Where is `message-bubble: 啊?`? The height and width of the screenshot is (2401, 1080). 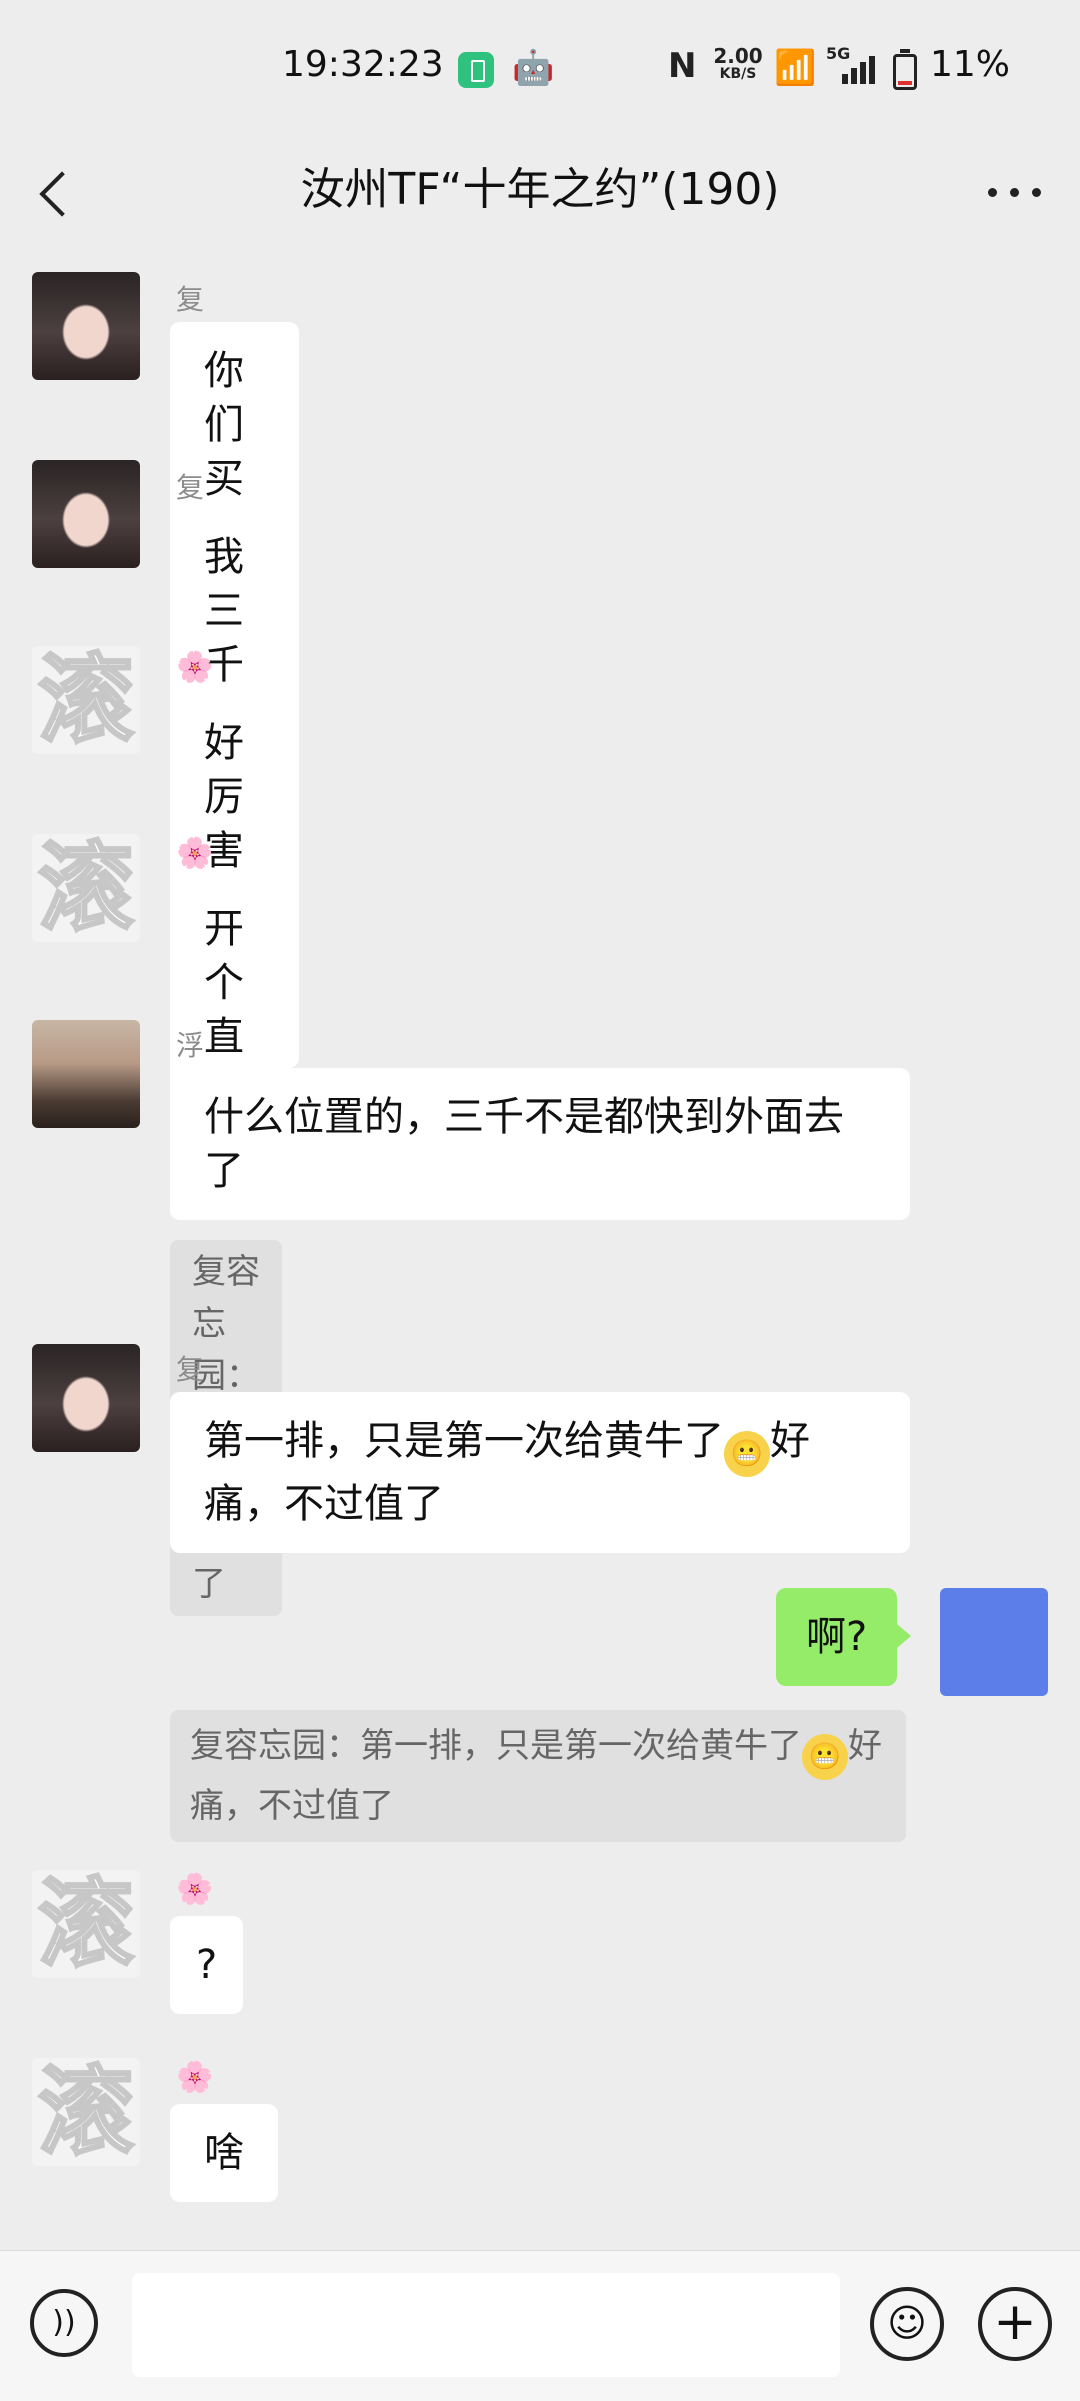 message-bubble: 啊? is located at coordinates (844, 1637).